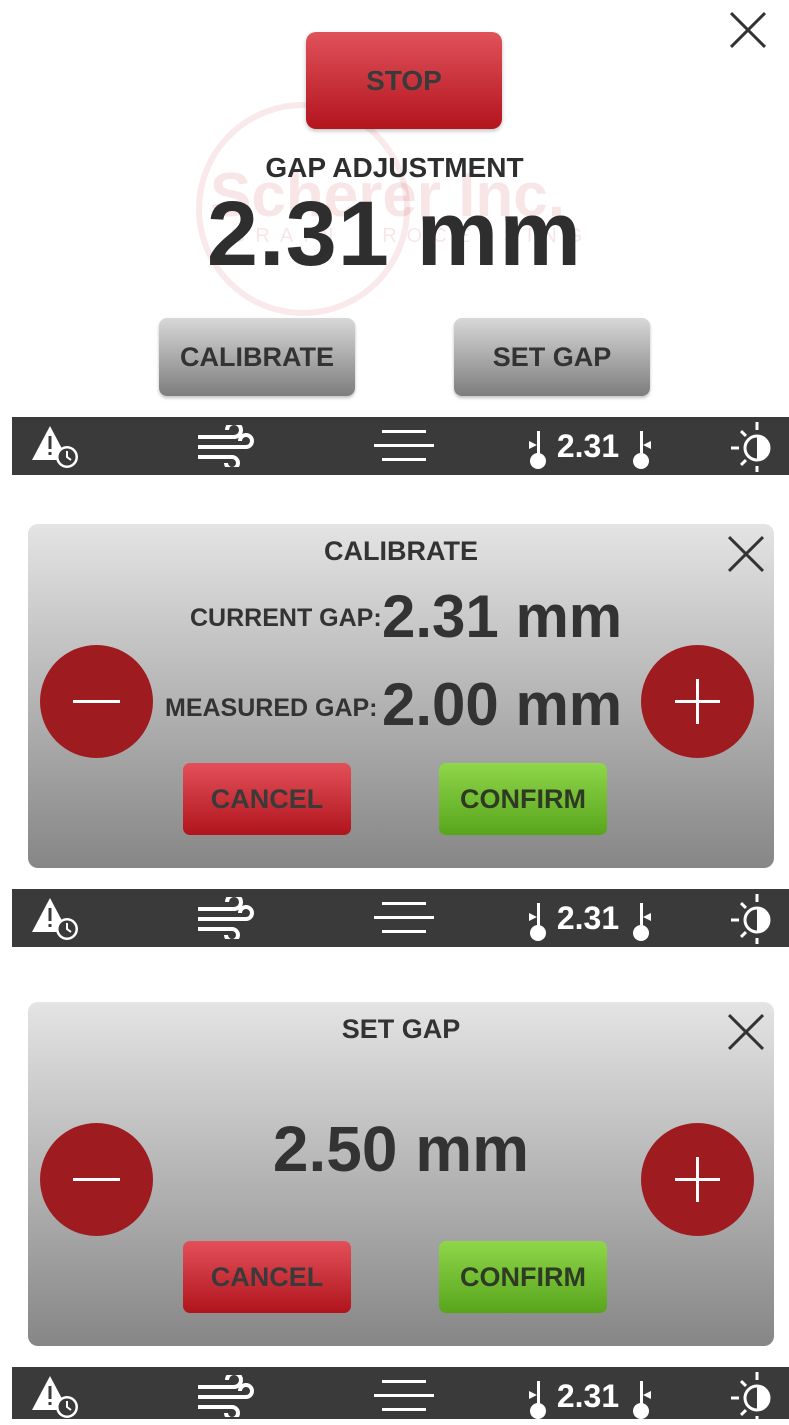  I want to click on current-gap-label: CURRENT GAP:, so click(286, 618).